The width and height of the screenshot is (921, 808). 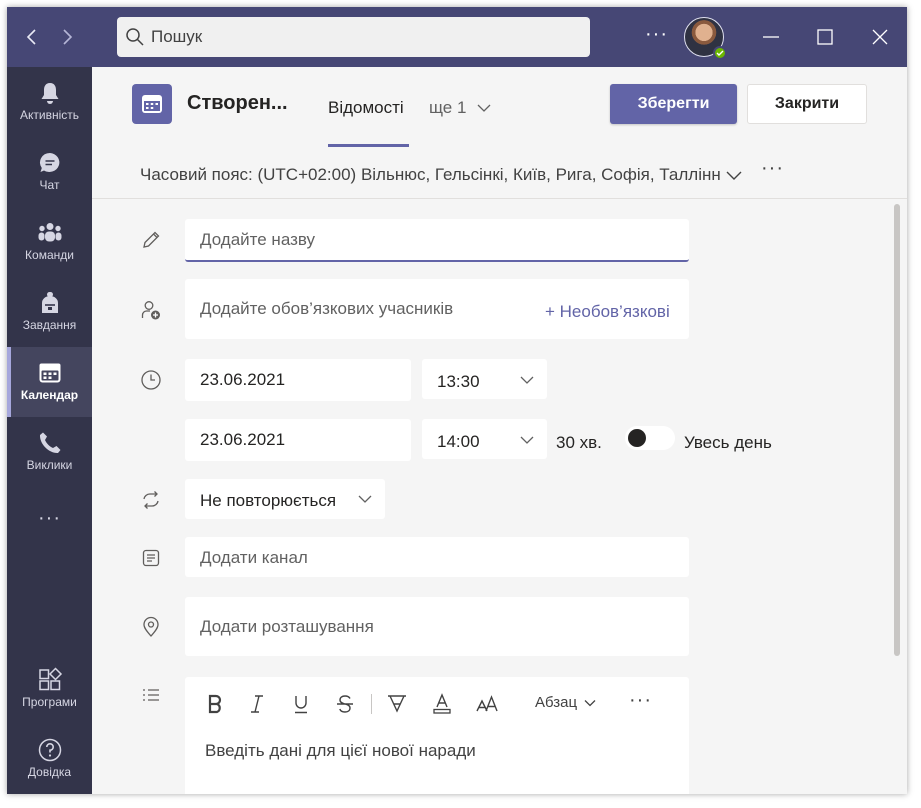 I want to click on rail-item-label: Активність, so click(x=49, y=115).